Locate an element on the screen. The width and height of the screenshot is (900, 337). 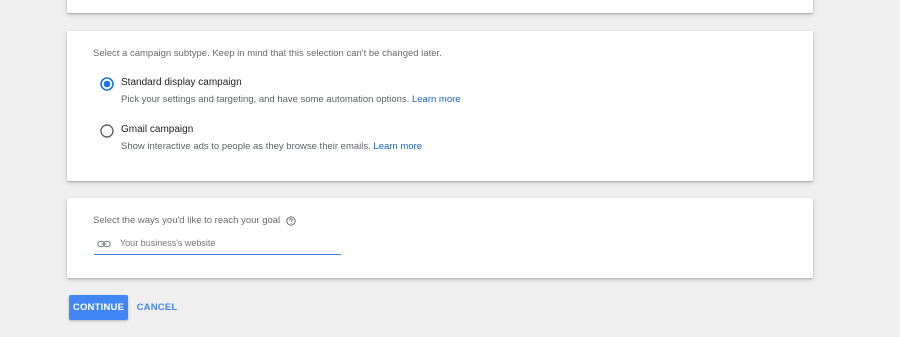
business-website-field is located at coordinates (217, 244).